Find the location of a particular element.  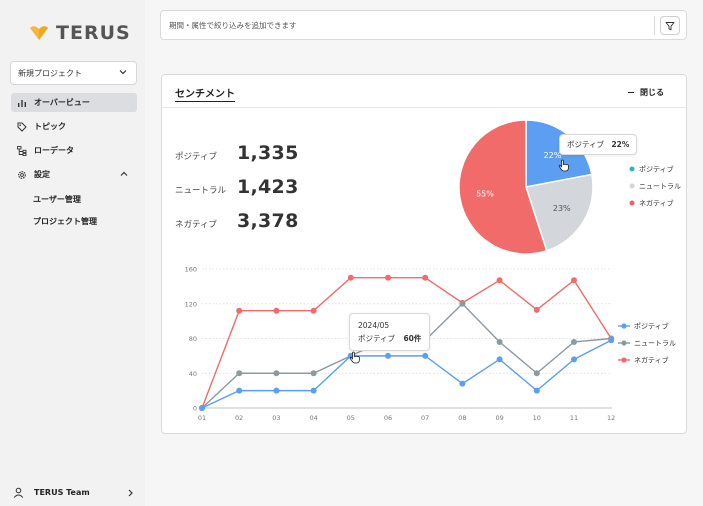

x-tick-label: 06 is located at coordinates (388, 418).